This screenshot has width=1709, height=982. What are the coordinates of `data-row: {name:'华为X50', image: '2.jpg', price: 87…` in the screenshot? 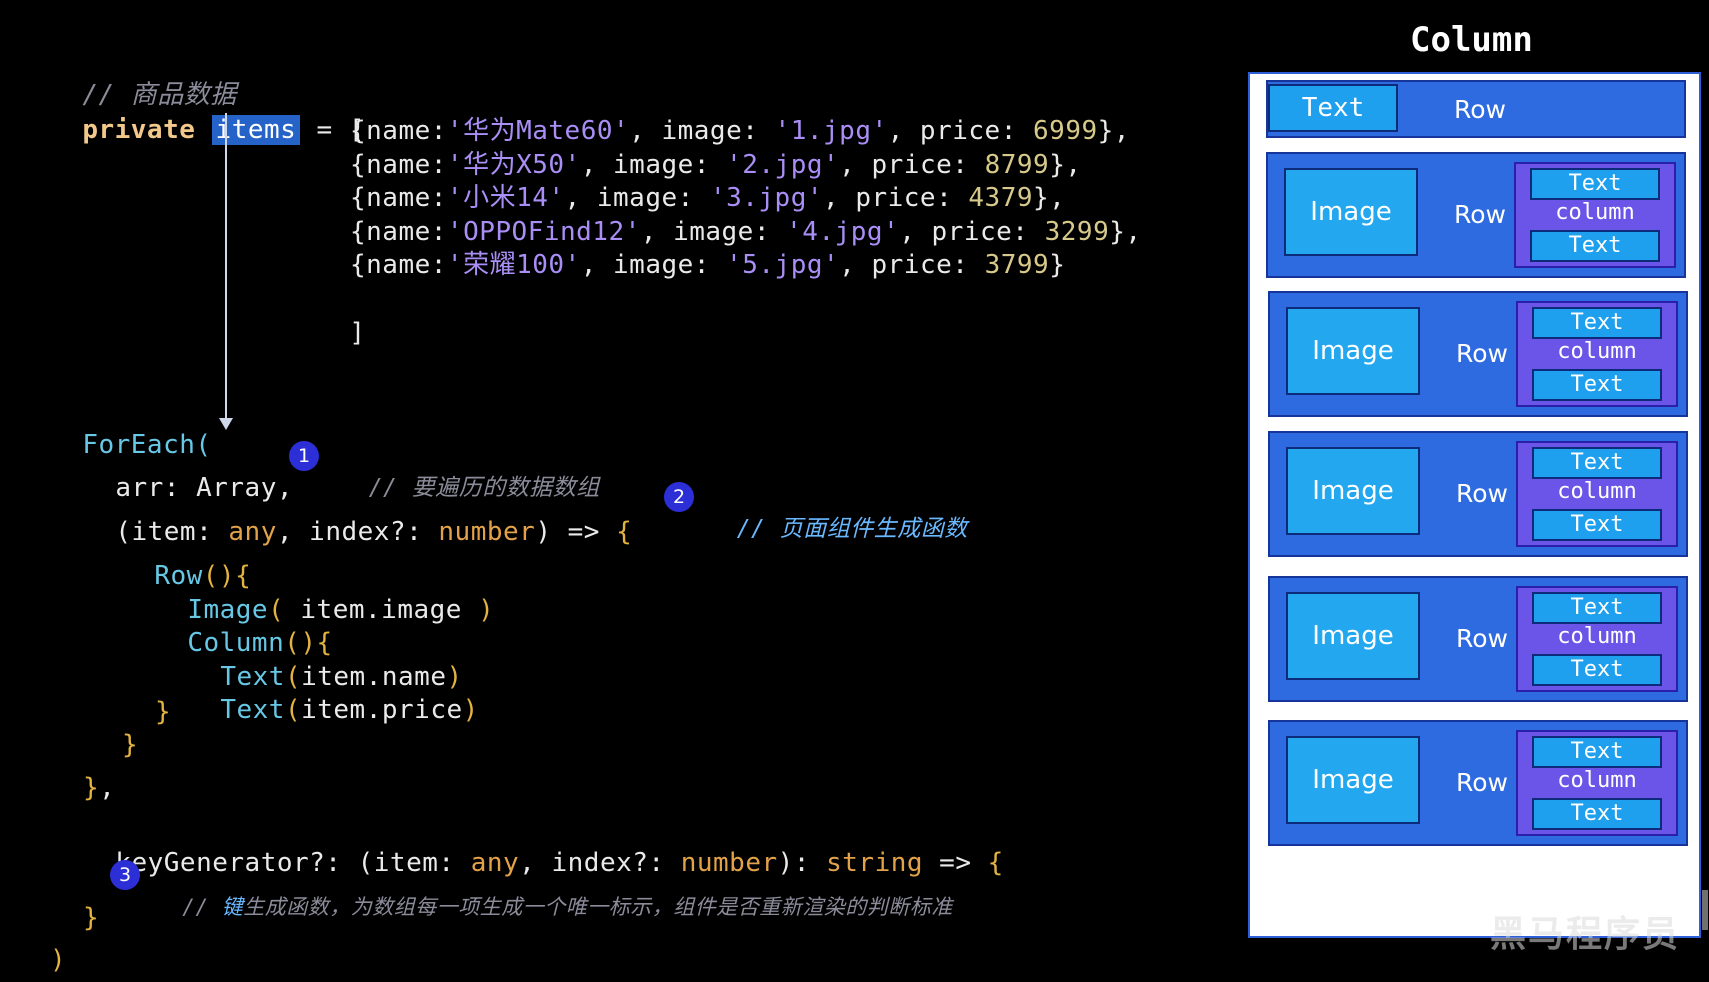 It's located at (716, 165).